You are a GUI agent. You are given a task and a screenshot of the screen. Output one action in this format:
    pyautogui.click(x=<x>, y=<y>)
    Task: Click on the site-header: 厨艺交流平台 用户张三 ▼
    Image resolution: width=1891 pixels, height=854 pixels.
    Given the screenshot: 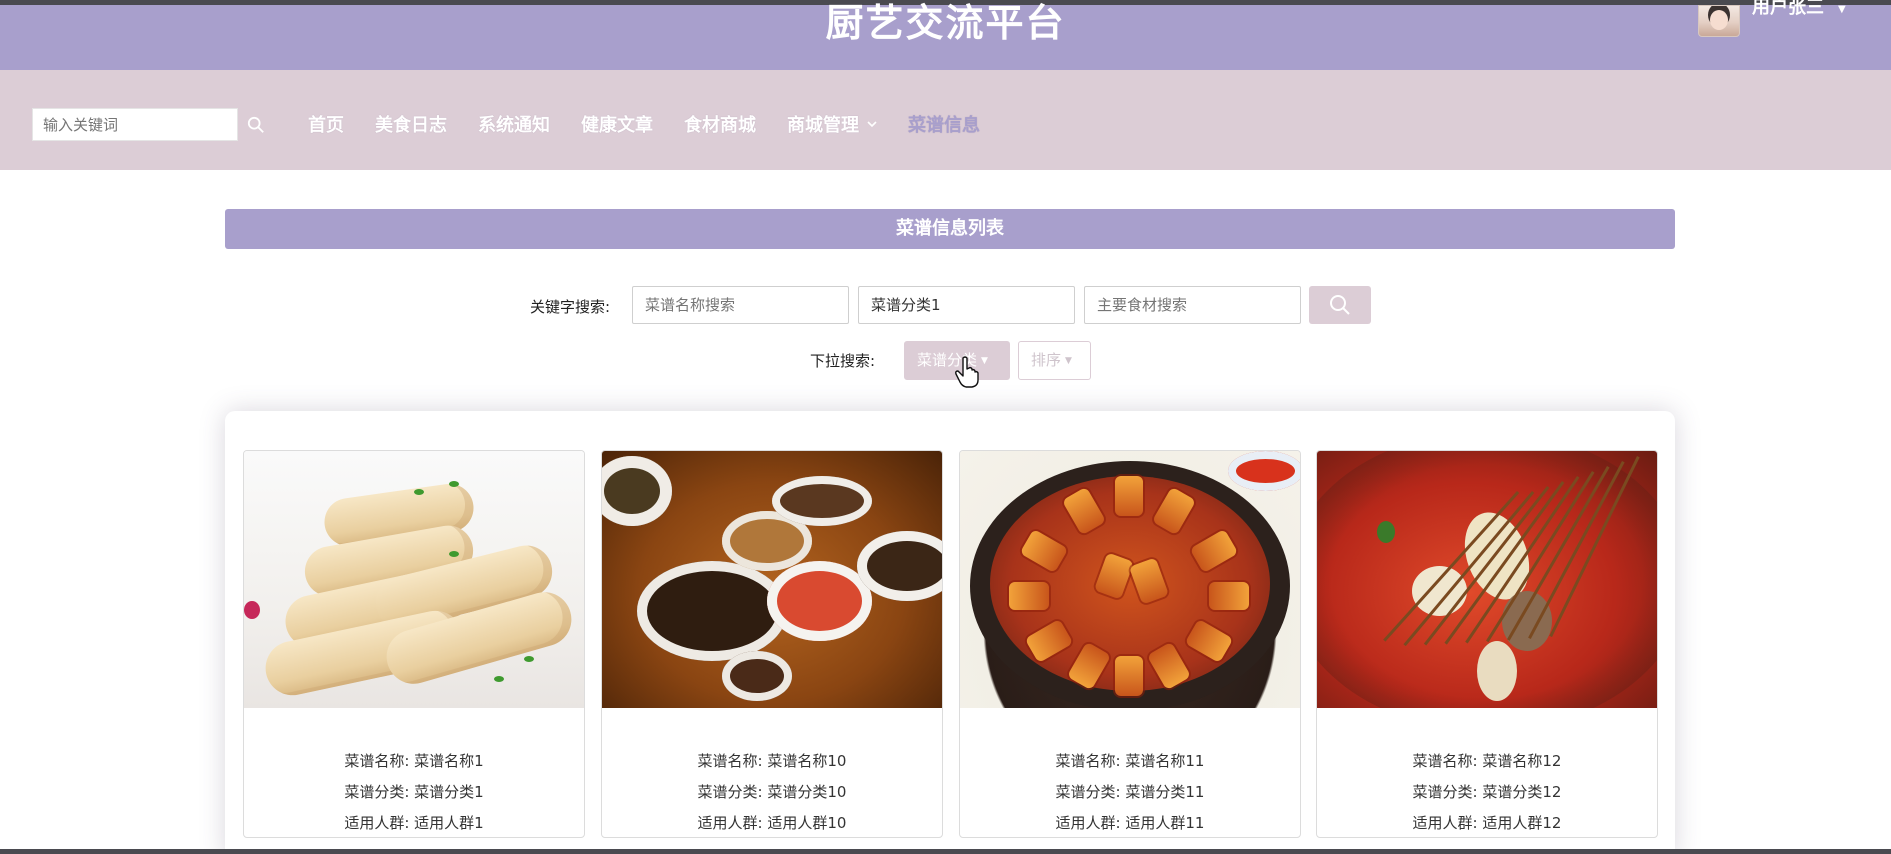 What is the action you would take?
    pyautogui.click(x=945, y=35)
    